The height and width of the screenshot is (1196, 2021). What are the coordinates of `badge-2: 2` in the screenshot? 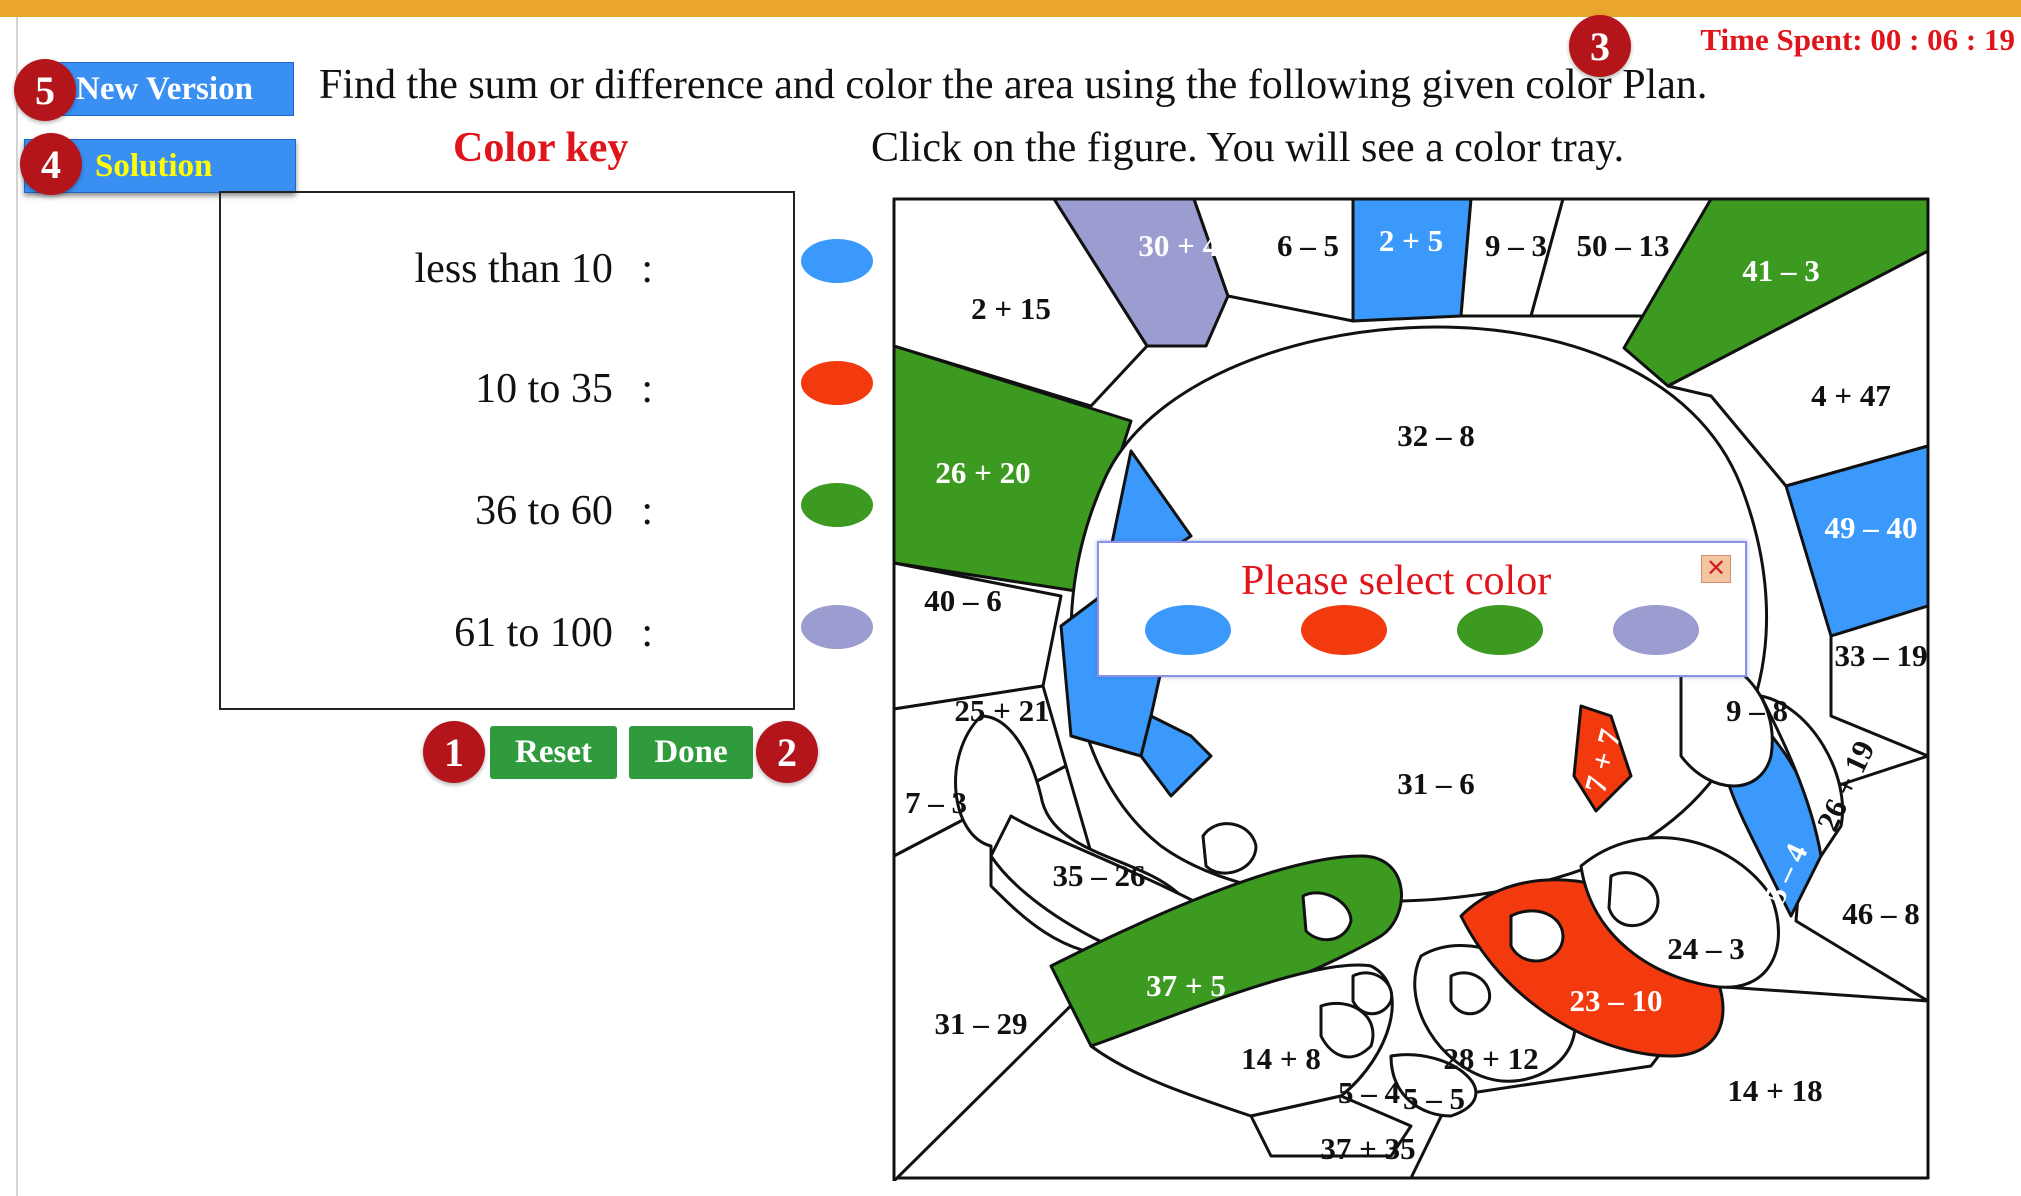 It's located at (787, 752).